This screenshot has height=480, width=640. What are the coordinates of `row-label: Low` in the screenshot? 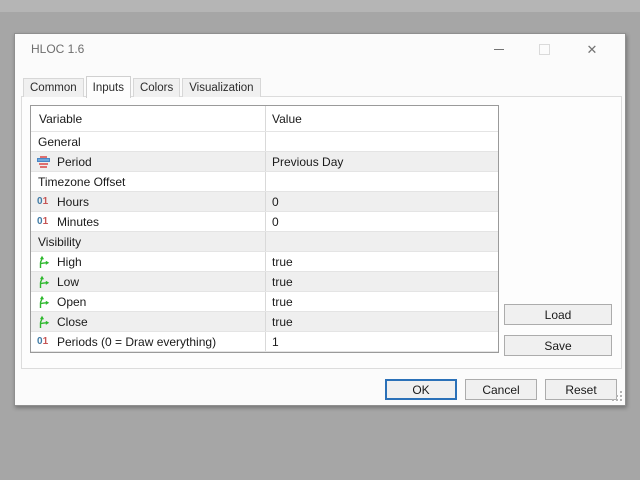 It's located at (68, 281).